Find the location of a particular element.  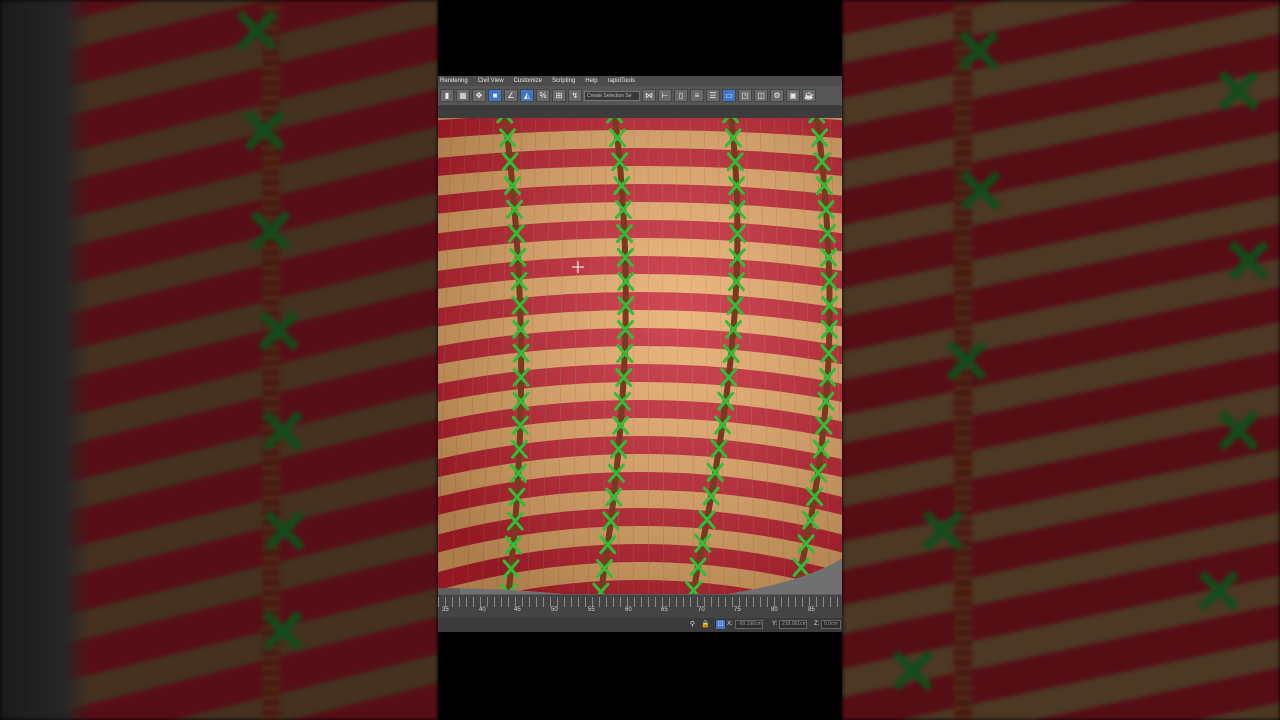

curve-icon: ↯ is located at coordinates (575, 95).